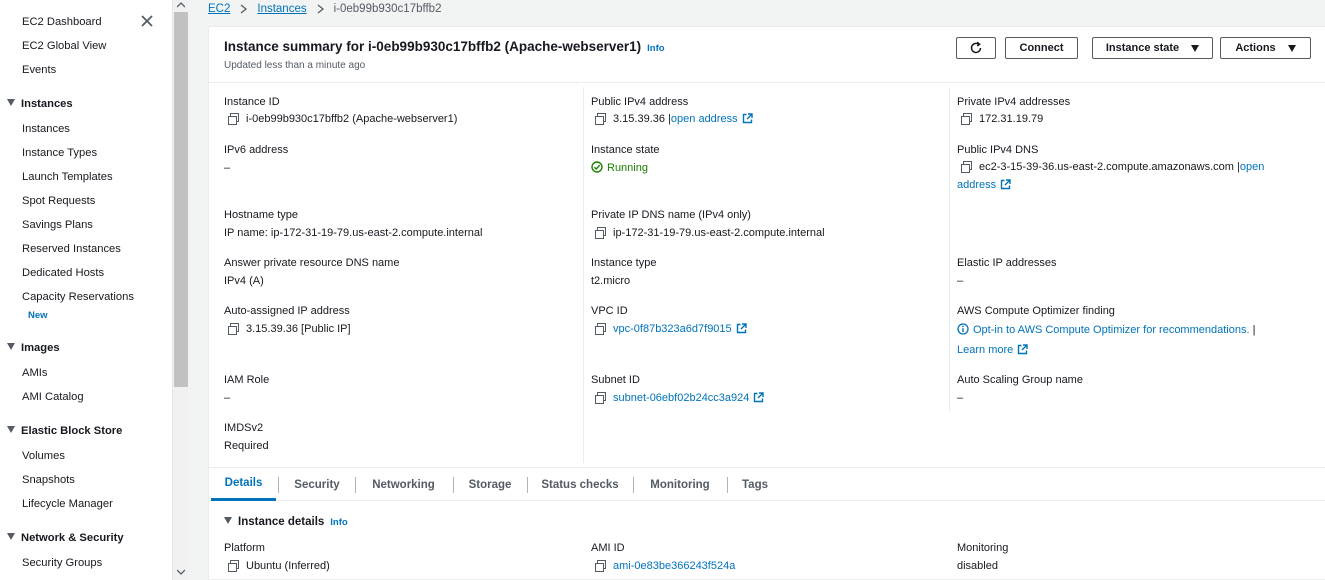 The height and width of the screenshot is (580, 1325). I want to click on sidebar-item-security-groups: Security Groups, so click(62, 563).